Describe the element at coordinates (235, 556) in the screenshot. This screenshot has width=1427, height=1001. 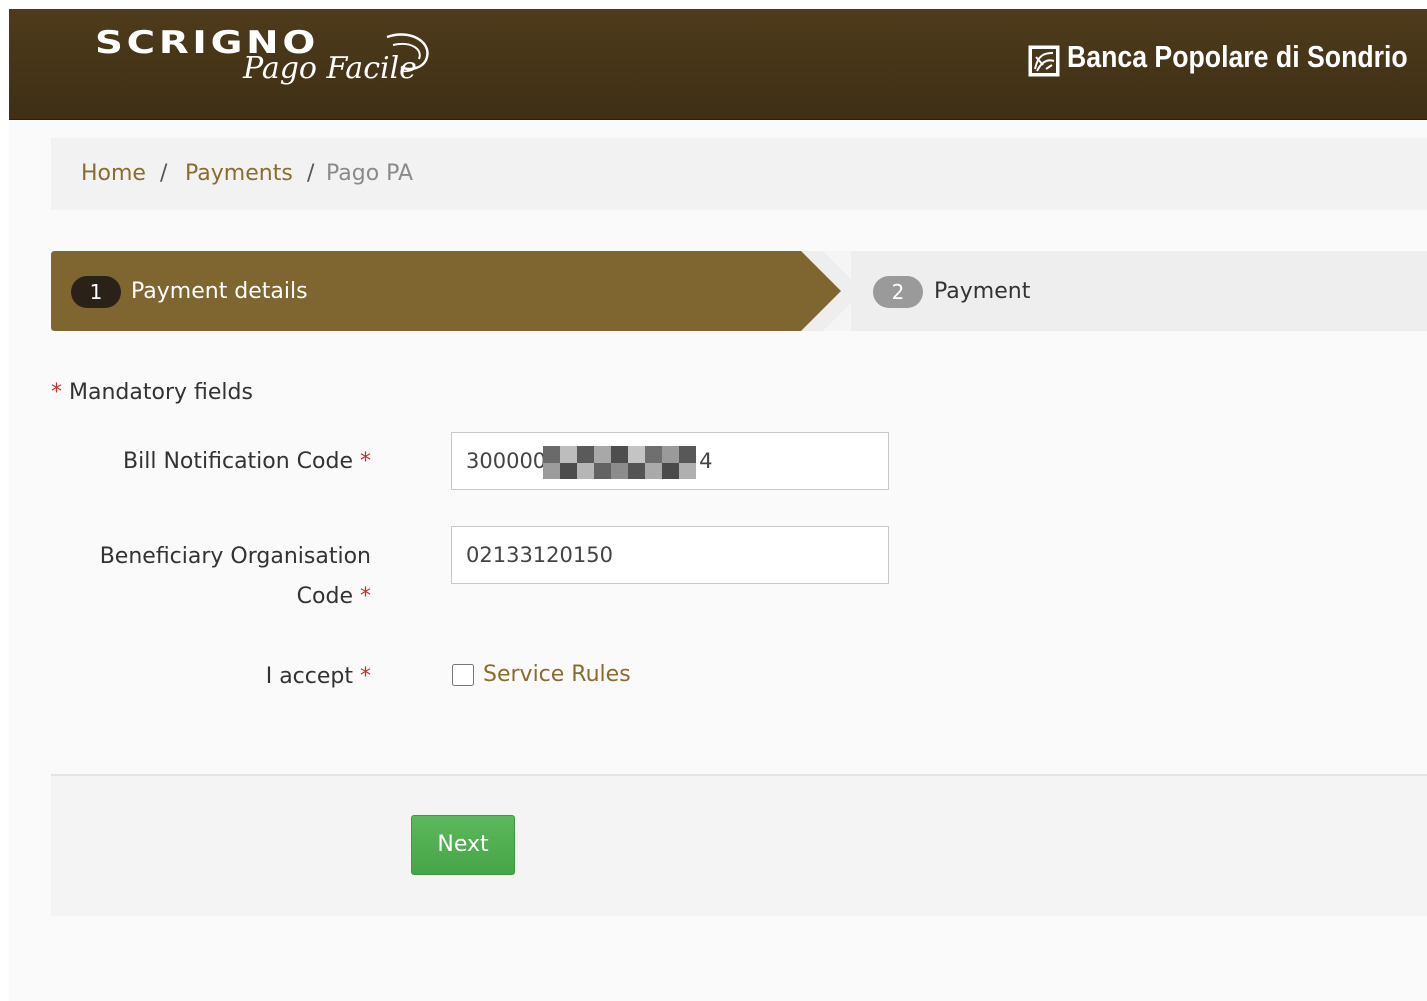
I see `beneficiary-code-label-line1: Beneficiary Organisation` at that location.